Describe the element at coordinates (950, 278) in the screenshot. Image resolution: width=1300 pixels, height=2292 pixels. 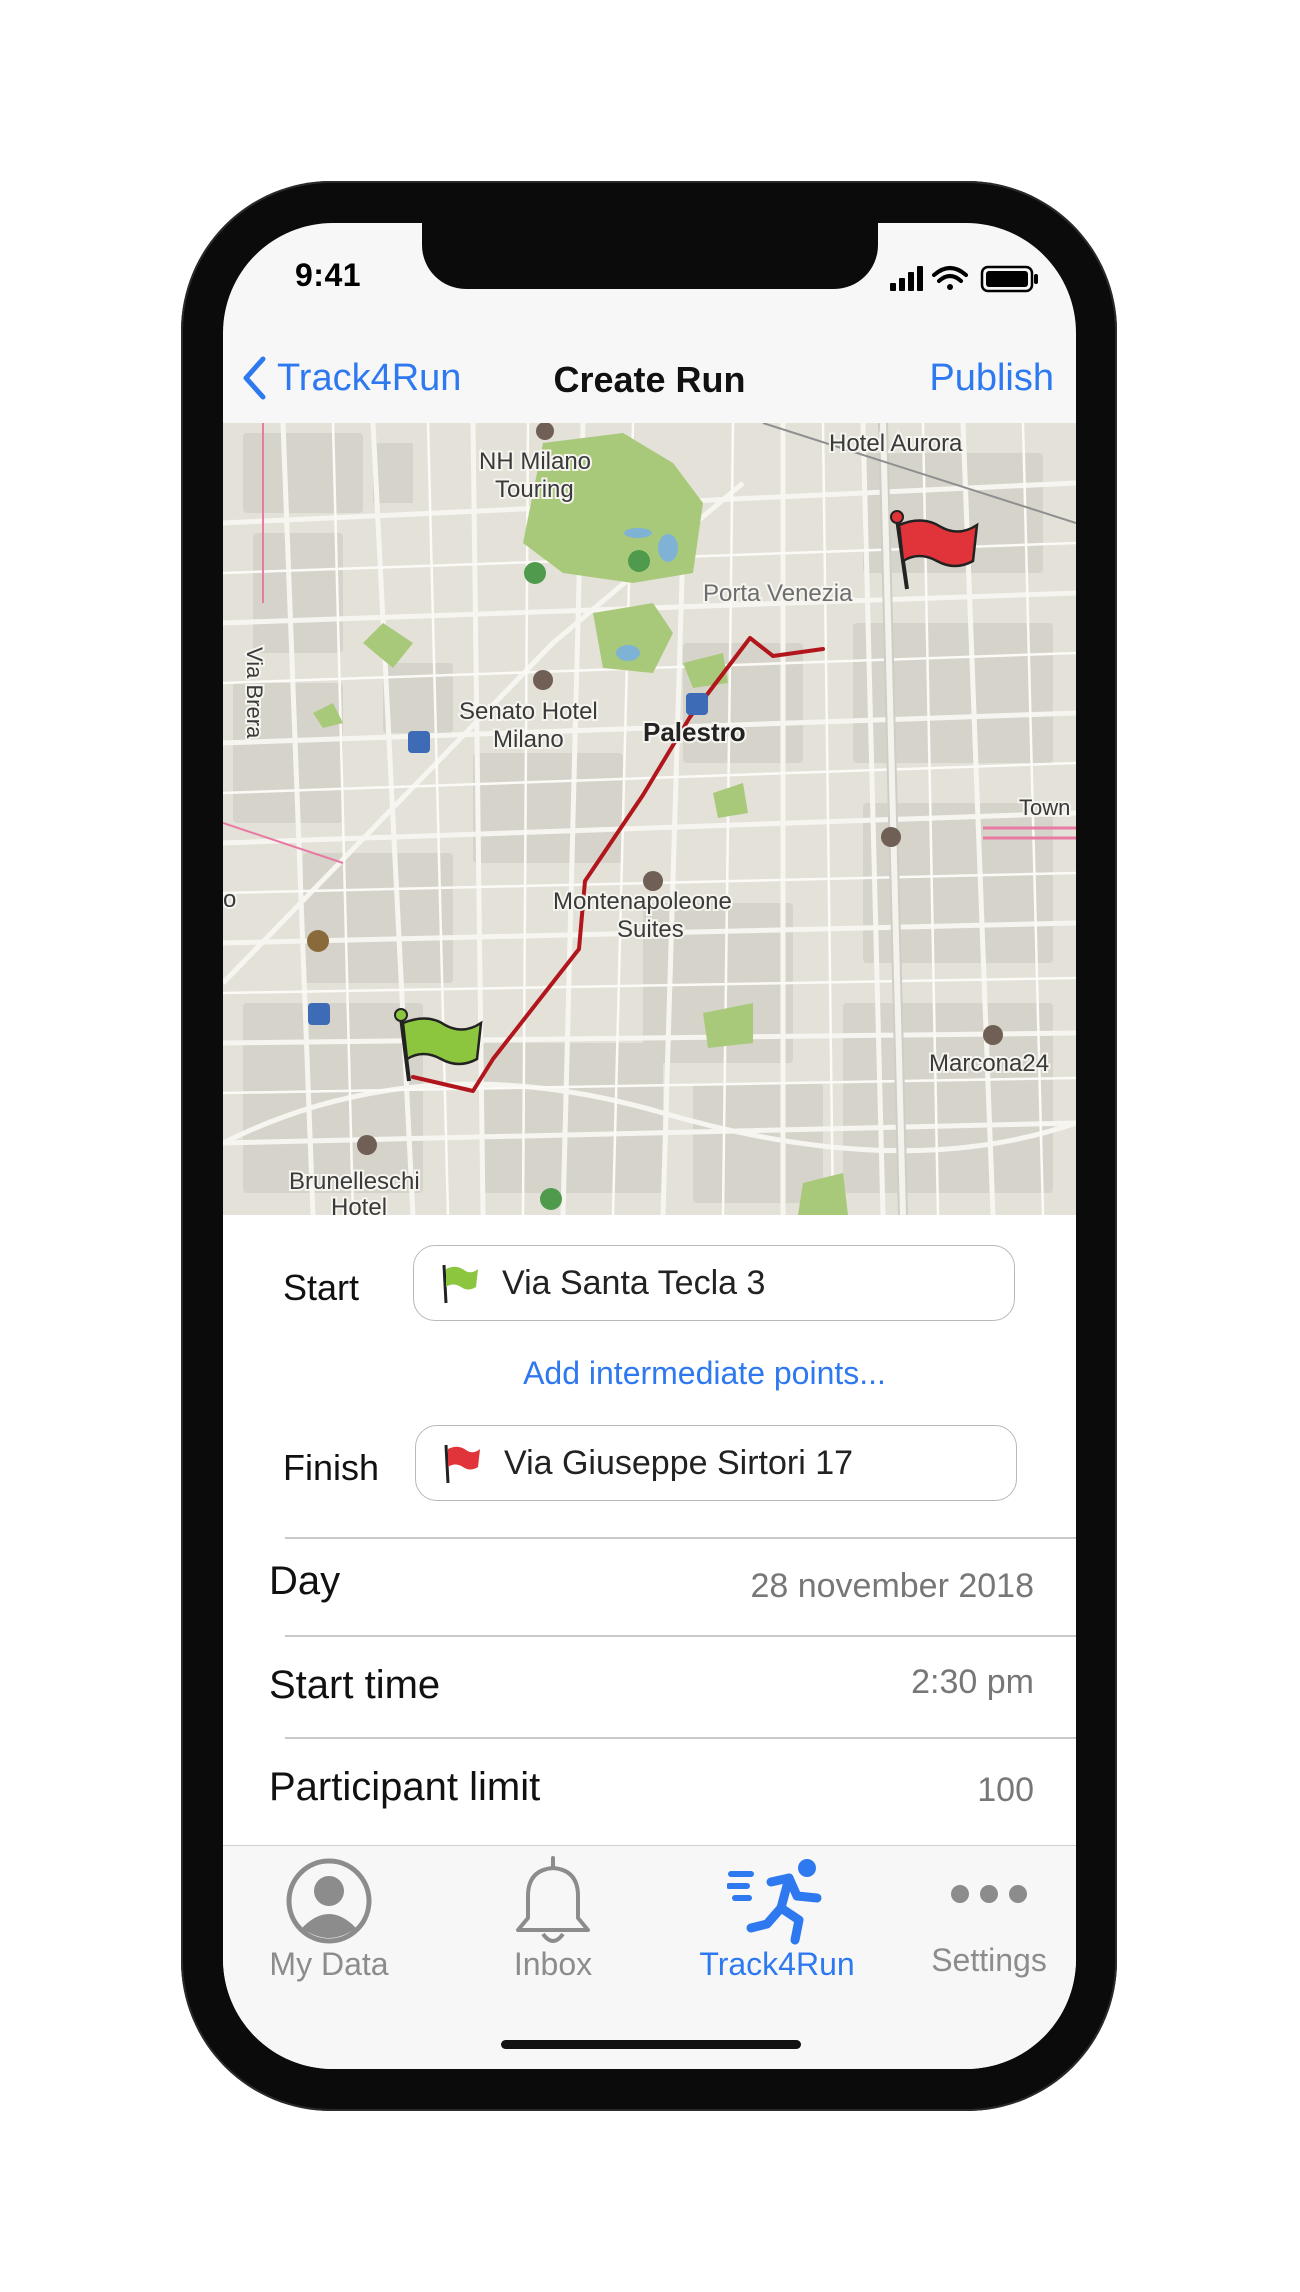
I see `wifi-icon` at that location.